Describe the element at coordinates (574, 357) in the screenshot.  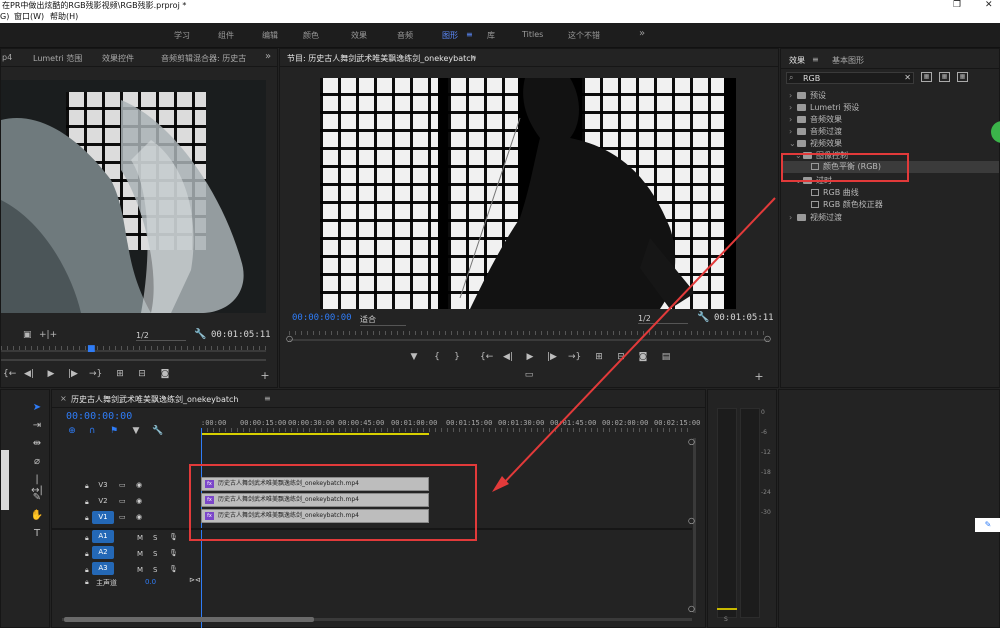
I see `go-to-out-program-icon: →}` at that location.